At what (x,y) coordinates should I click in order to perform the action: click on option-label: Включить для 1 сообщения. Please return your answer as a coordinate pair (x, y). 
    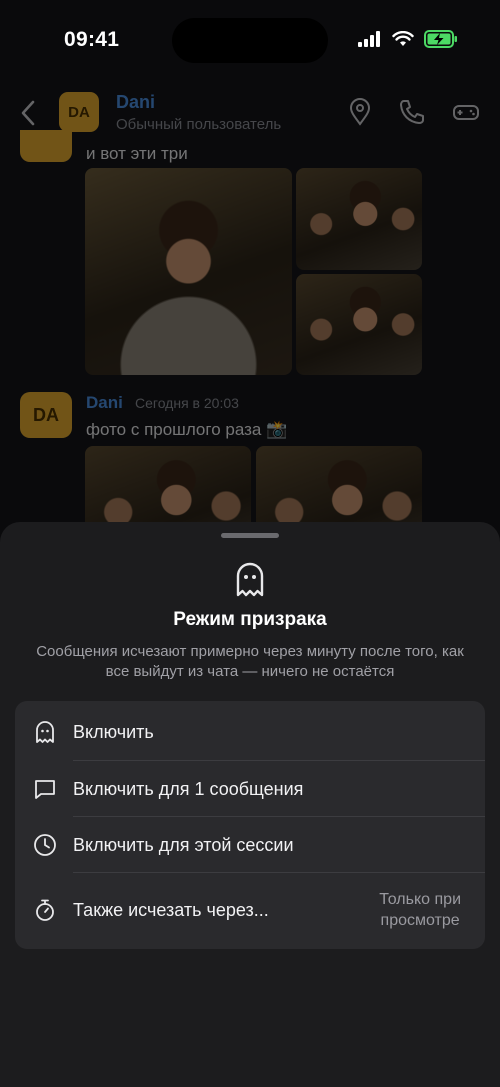
    Looking at the image, I should click on (188, 788).